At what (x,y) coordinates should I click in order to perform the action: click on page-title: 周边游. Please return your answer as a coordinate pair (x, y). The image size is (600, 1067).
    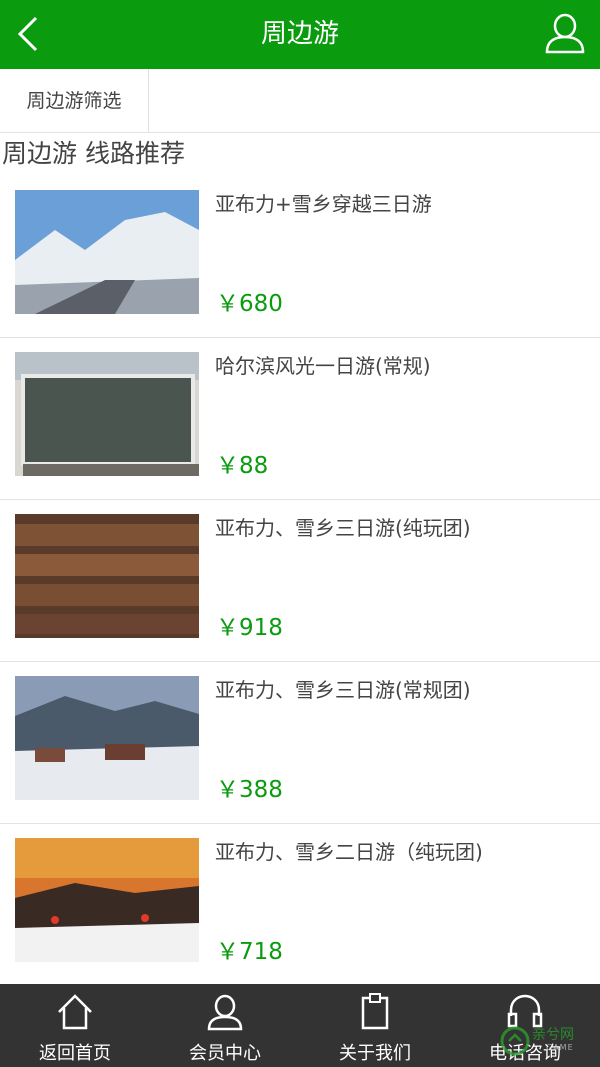
    Looking at the image, I should click on (299, 34).